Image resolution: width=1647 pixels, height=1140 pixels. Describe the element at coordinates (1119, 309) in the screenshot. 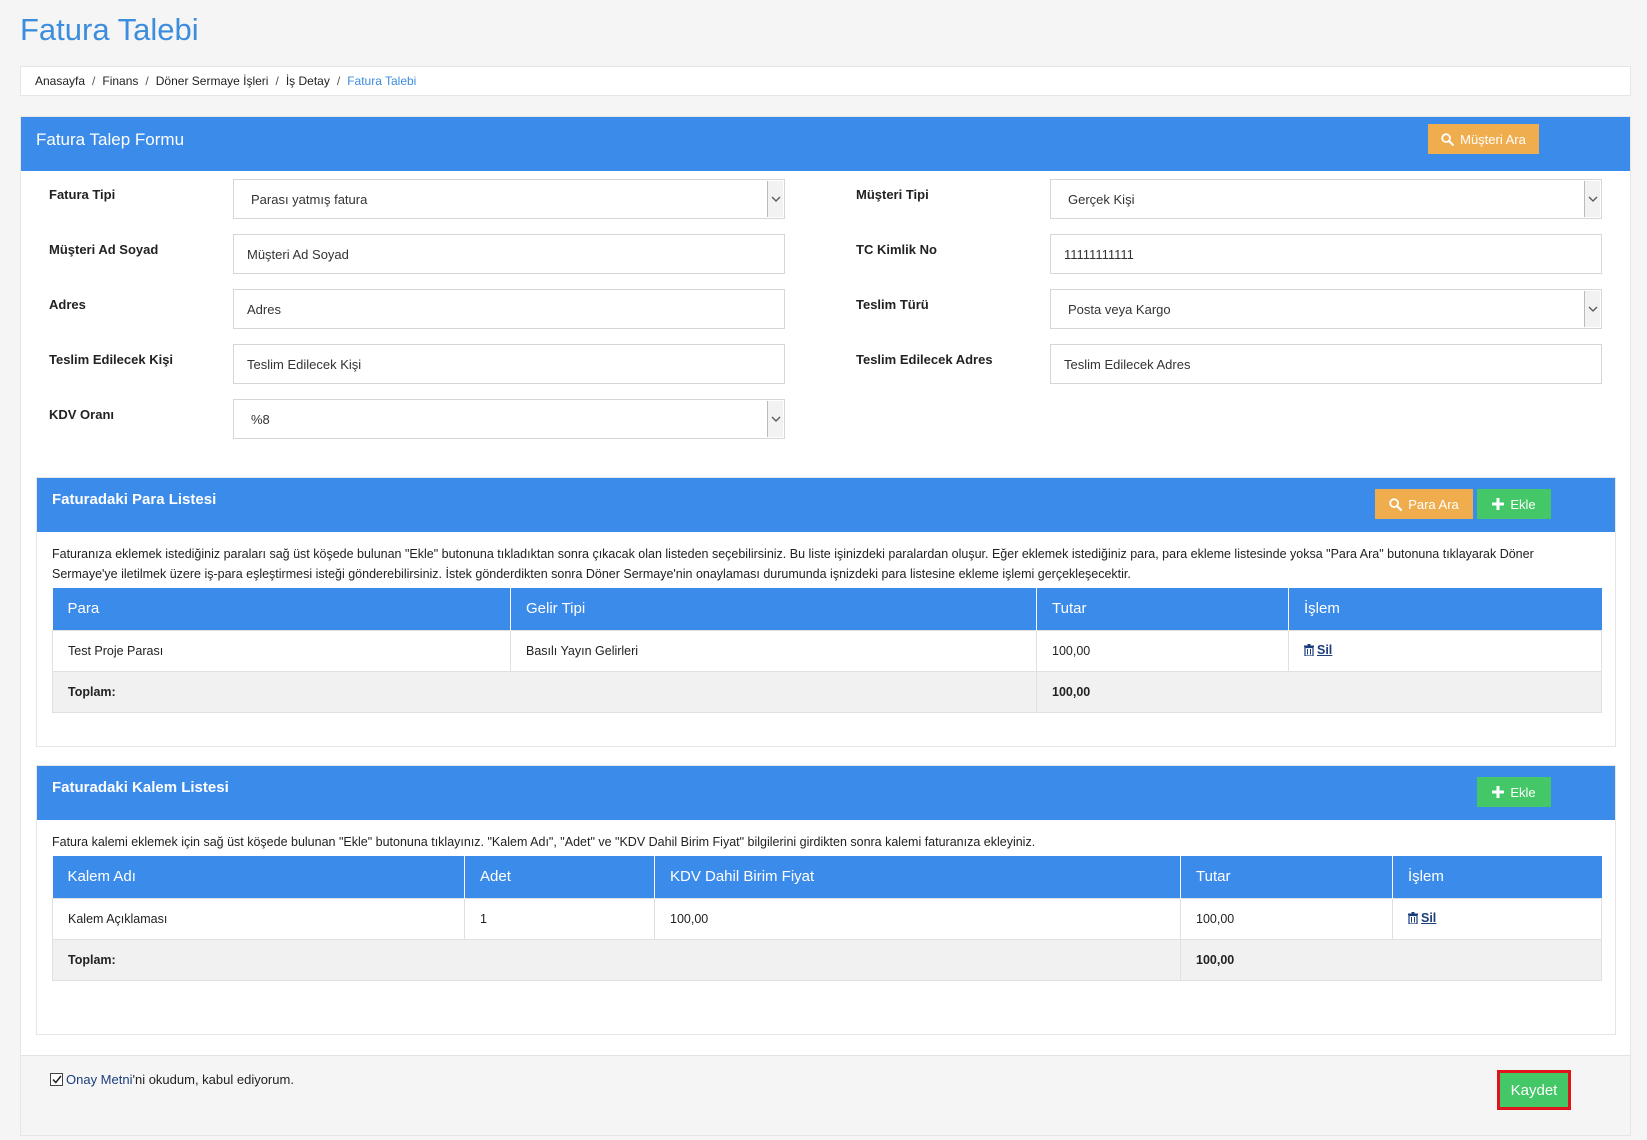

I see `delivery-type-value: Posta veya Kargo` at that location.